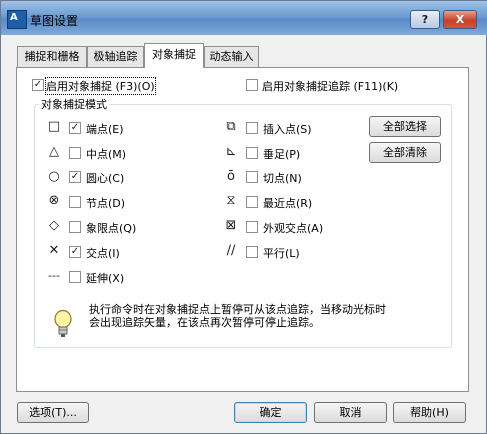 This screenshot has height=434, width=487. What do you see at coordinates (252, 202) in the screenshot?
I see `nearest-checkbox` at bounding box center [252, 202].